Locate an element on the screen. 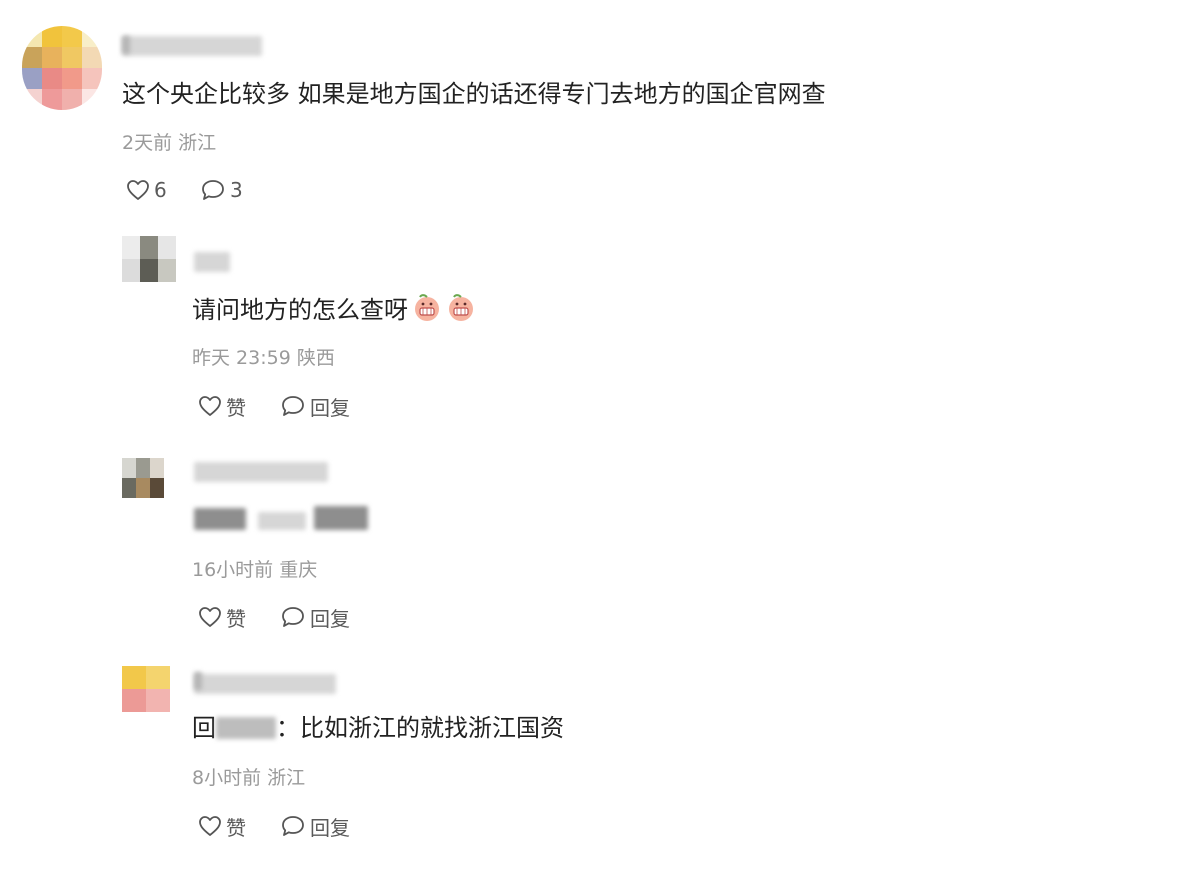 The height and width of the screenshot is (871, 1179). reply-meta: 16小时前 重庆 is located at coordinates (255, 570).